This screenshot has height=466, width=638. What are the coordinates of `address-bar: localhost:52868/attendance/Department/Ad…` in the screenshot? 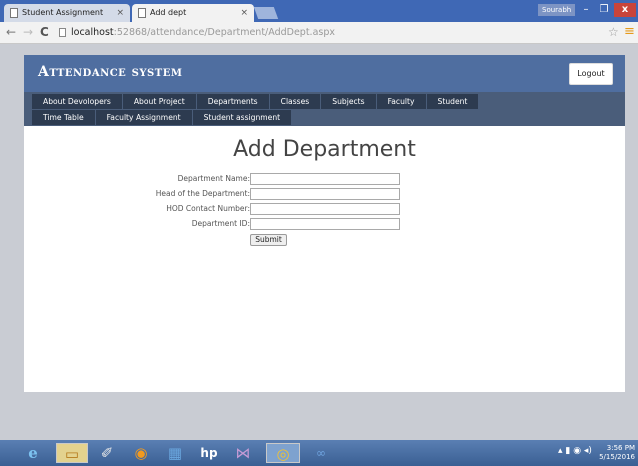 It's located at (337, 33).